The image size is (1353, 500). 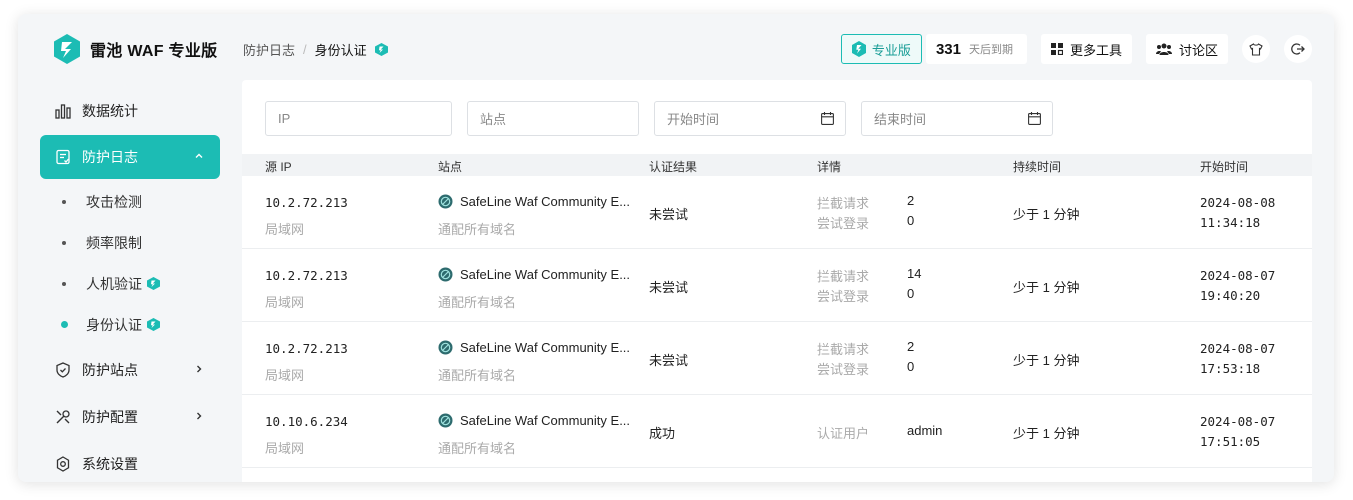 I want to click on chevron-up-icon, so click(x=199, y=157).